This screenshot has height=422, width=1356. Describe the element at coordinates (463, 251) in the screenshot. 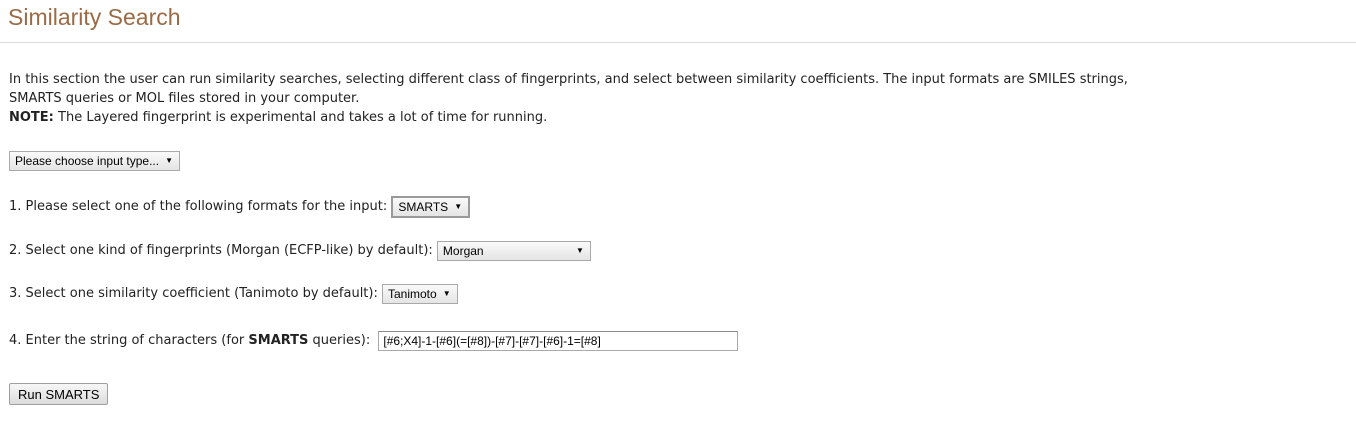

I see `fingerprint-select-value: Morgan` at that location.